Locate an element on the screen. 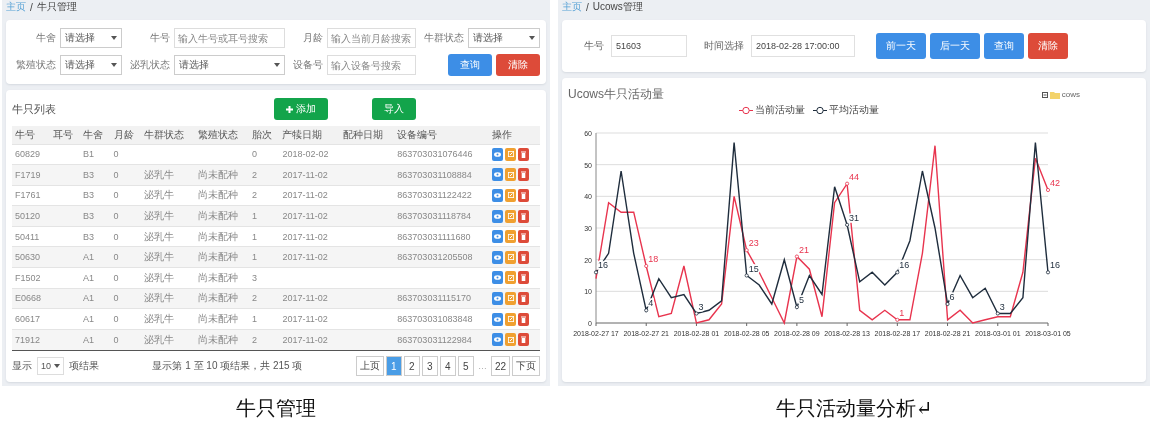 This screenshot has height=433, width=1152. data-label: 42 is located at coordinates (1055, 183).